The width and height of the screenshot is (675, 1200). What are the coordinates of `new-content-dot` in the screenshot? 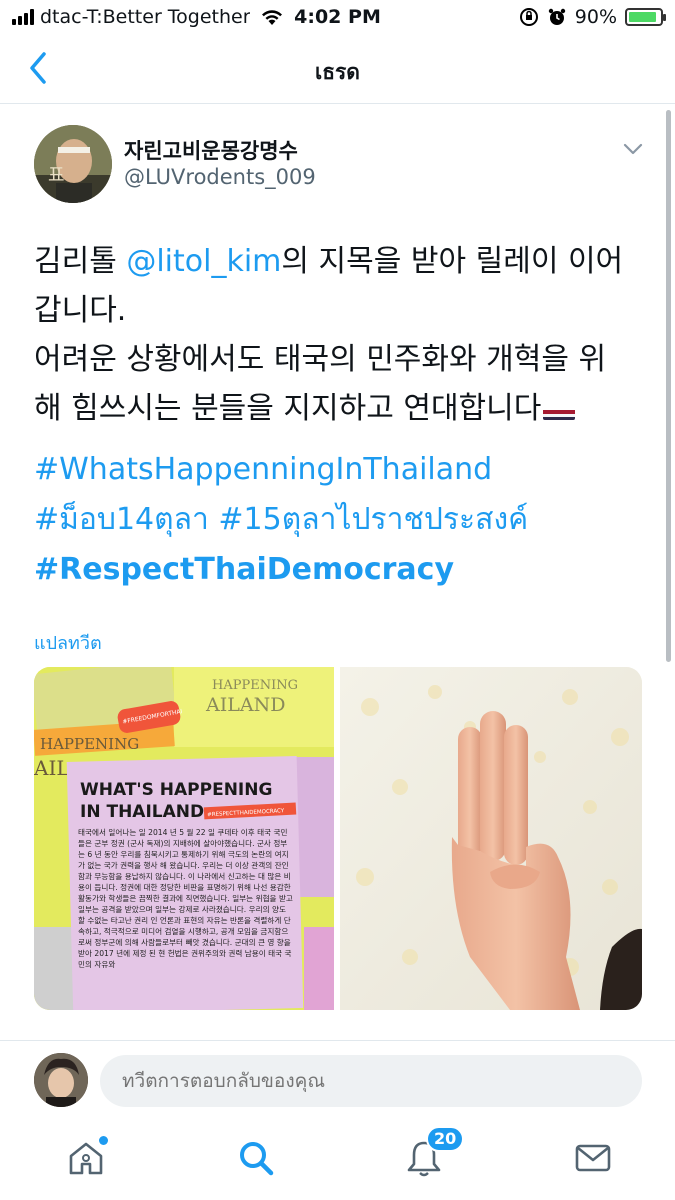 It's located at (103, 1140).